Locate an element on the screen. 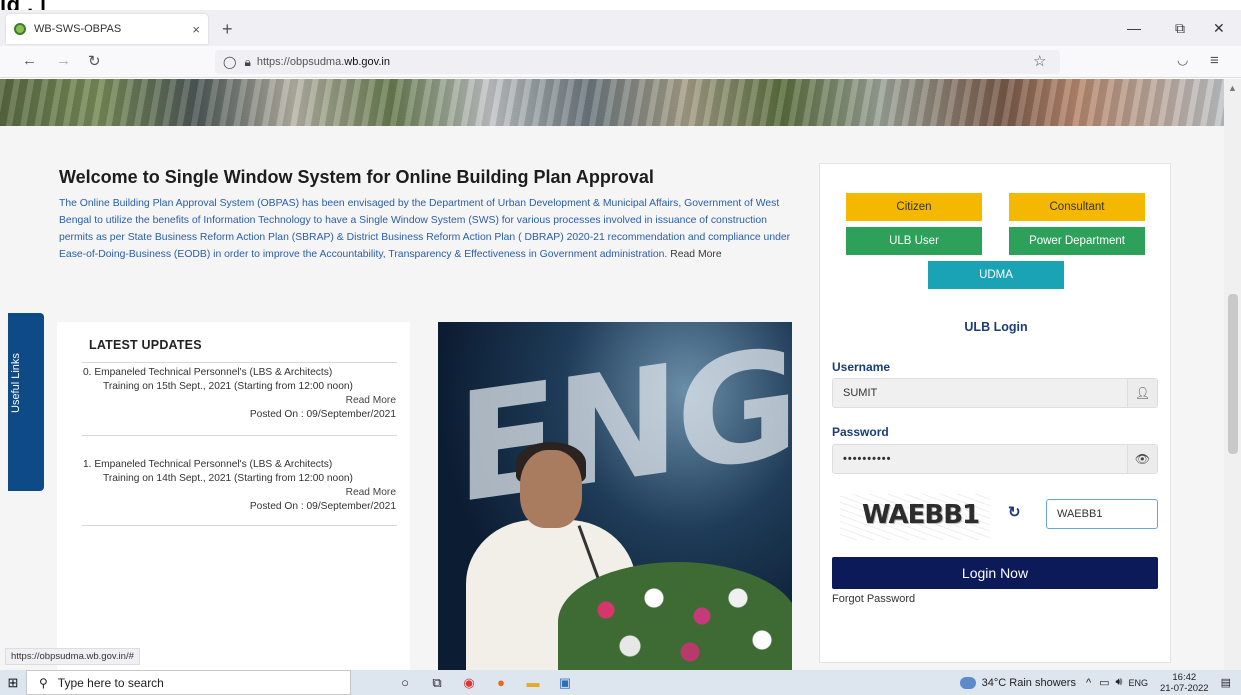 This screenshot has height=695, width=1241. task-view-icon: ⧉ is located at coordinates (437, 683).